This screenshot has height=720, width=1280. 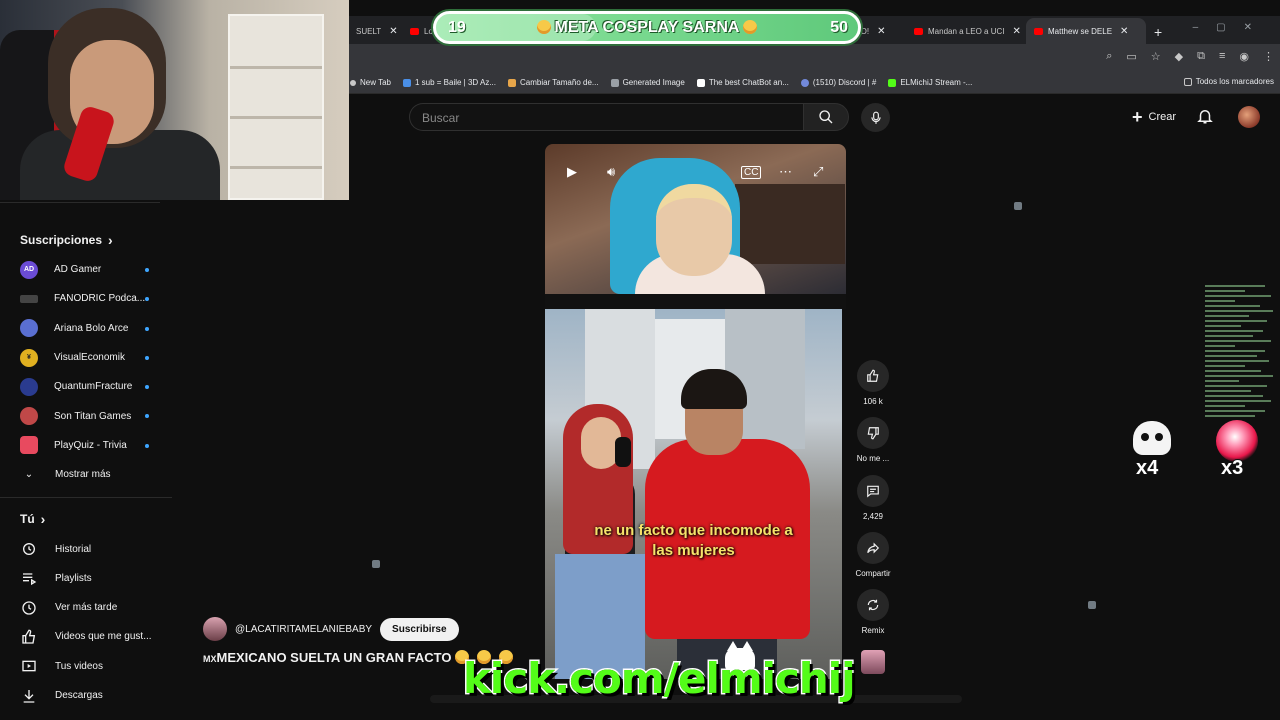 I want to click on menu-icon: ⋮, so click(x=1268, y=56).